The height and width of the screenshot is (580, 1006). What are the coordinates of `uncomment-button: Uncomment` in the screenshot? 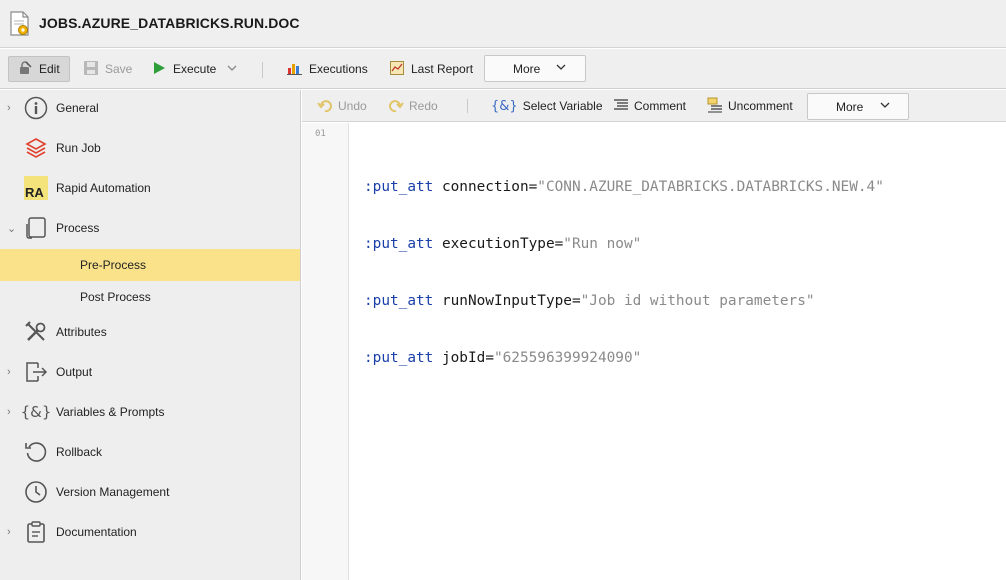 It's located at (750, 106).